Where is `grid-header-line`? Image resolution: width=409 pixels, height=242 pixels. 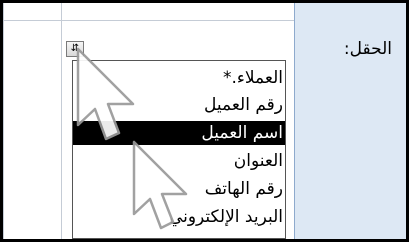 grid-header-line is located at coordinates (148, 20).